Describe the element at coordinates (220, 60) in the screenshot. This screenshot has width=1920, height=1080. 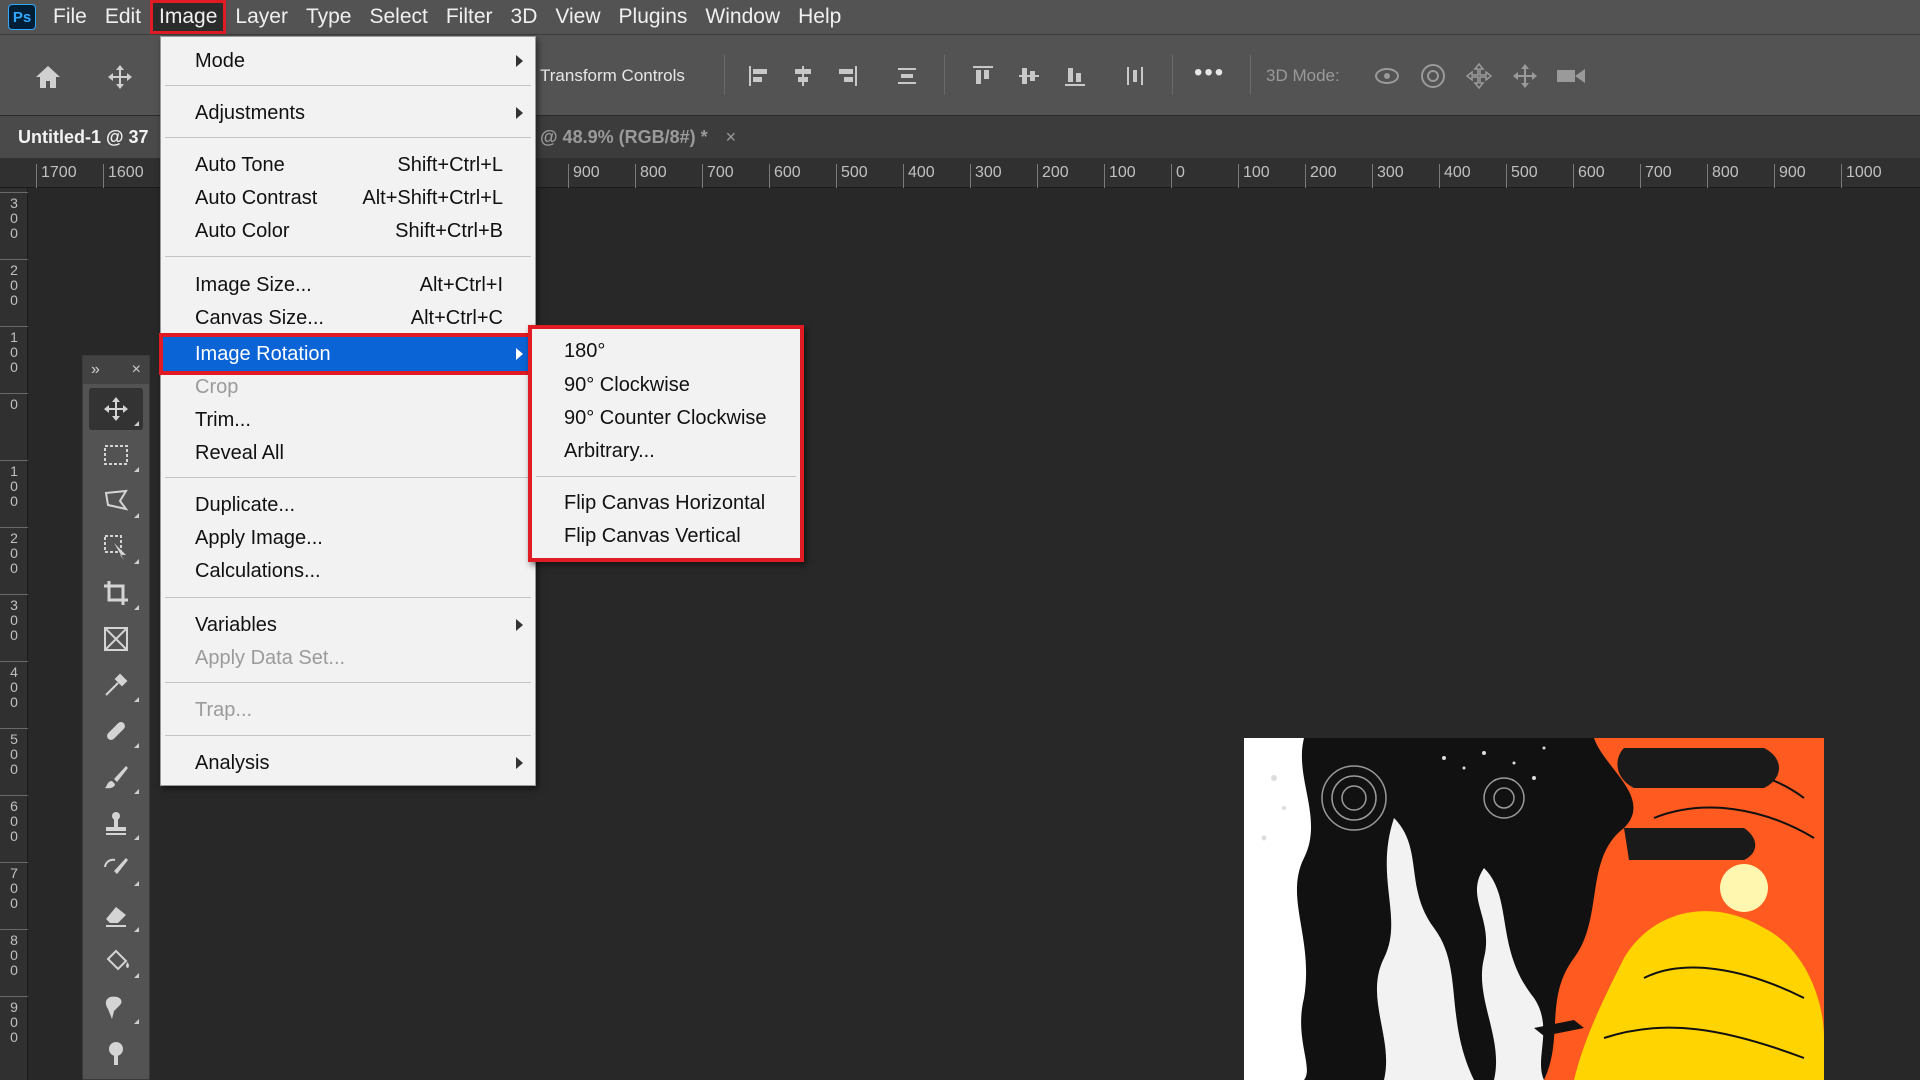
I see `menu-item-label: Mode` at that location.